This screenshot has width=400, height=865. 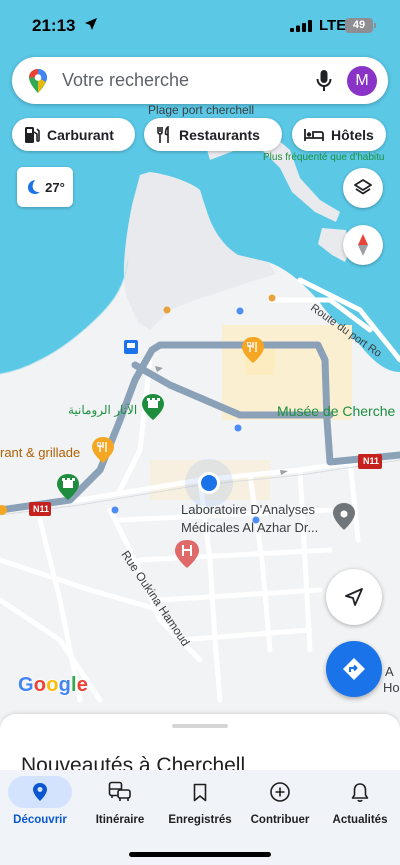 What do you see at coordinates (120, 820) in the screenshot?
I see `nav-itineraire-label: Itinéraire` at bounding box center [120, 820].